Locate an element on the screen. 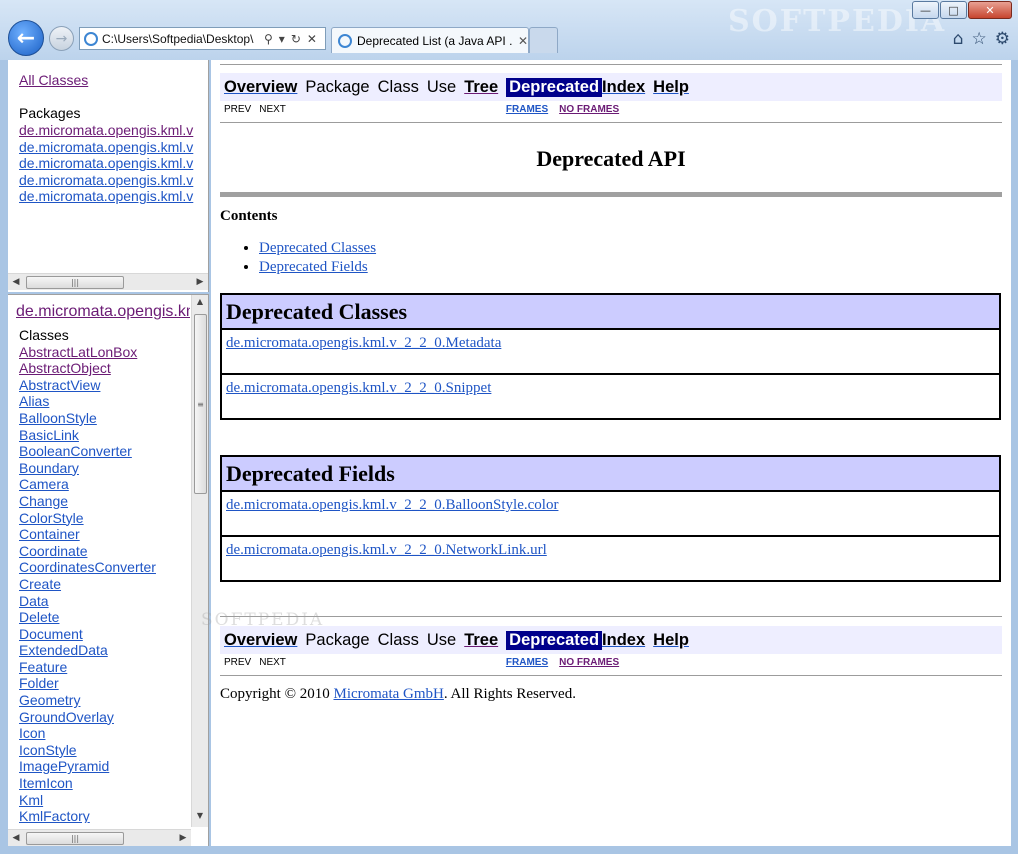  stop-icon: ✕ is located at coordinates (312, 39).